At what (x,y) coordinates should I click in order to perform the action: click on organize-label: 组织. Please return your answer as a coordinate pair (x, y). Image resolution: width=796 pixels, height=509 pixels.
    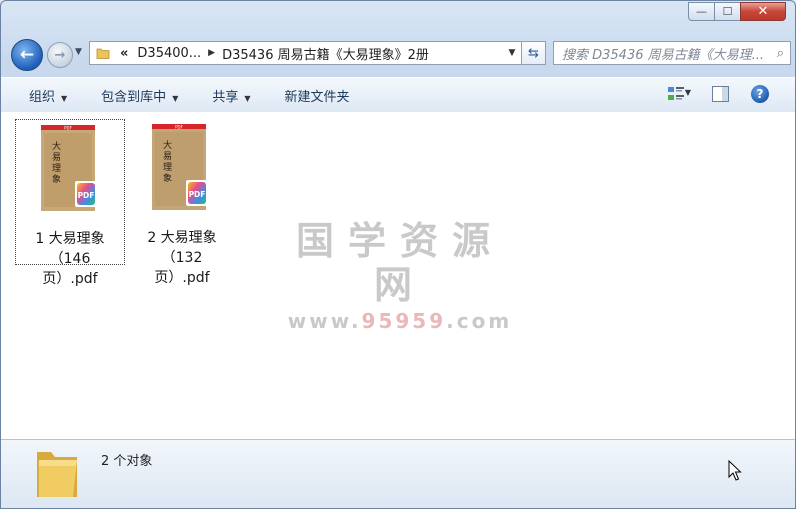
    Looking at the image, I should click on (42, 97).